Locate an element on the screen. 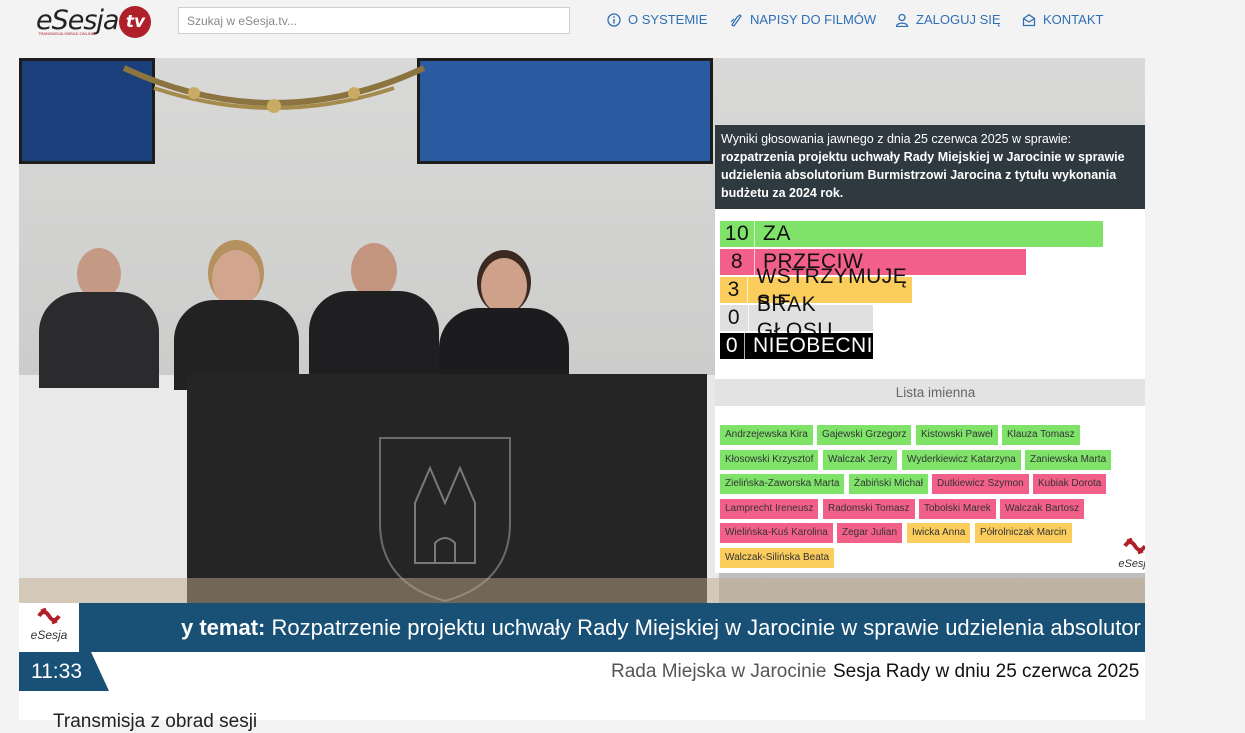 The height and width of the screenshot is (733, 1245). nav-napisy: NAPISY DO FILMÓW is located at coordinates (802, 19).